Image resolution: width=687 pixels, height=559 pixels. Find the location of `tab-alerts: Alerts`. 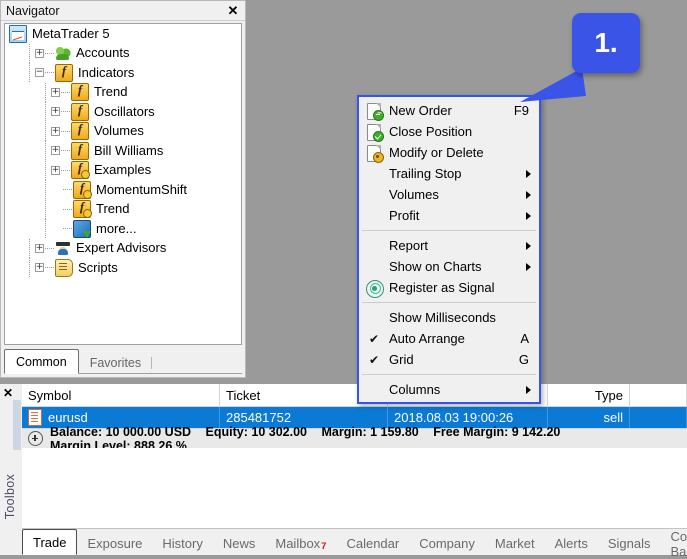

tab-alerts: Alerts is located at coordinates (571, 543).